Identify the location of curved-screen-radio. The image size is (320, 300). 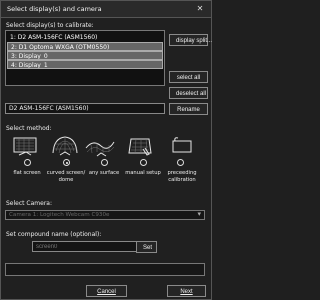
(66, 162).